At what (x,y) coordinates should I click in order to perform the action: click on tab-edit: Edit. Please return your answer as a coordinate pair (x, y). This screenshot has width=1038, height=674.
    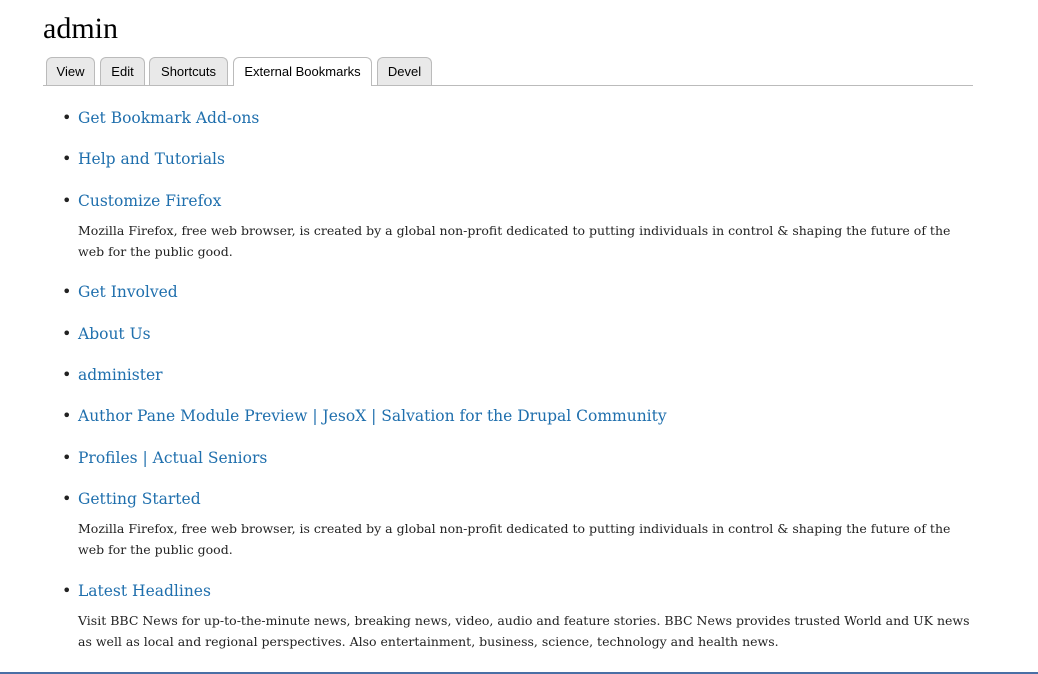
    Looking at the image, I should click on (122, 71).